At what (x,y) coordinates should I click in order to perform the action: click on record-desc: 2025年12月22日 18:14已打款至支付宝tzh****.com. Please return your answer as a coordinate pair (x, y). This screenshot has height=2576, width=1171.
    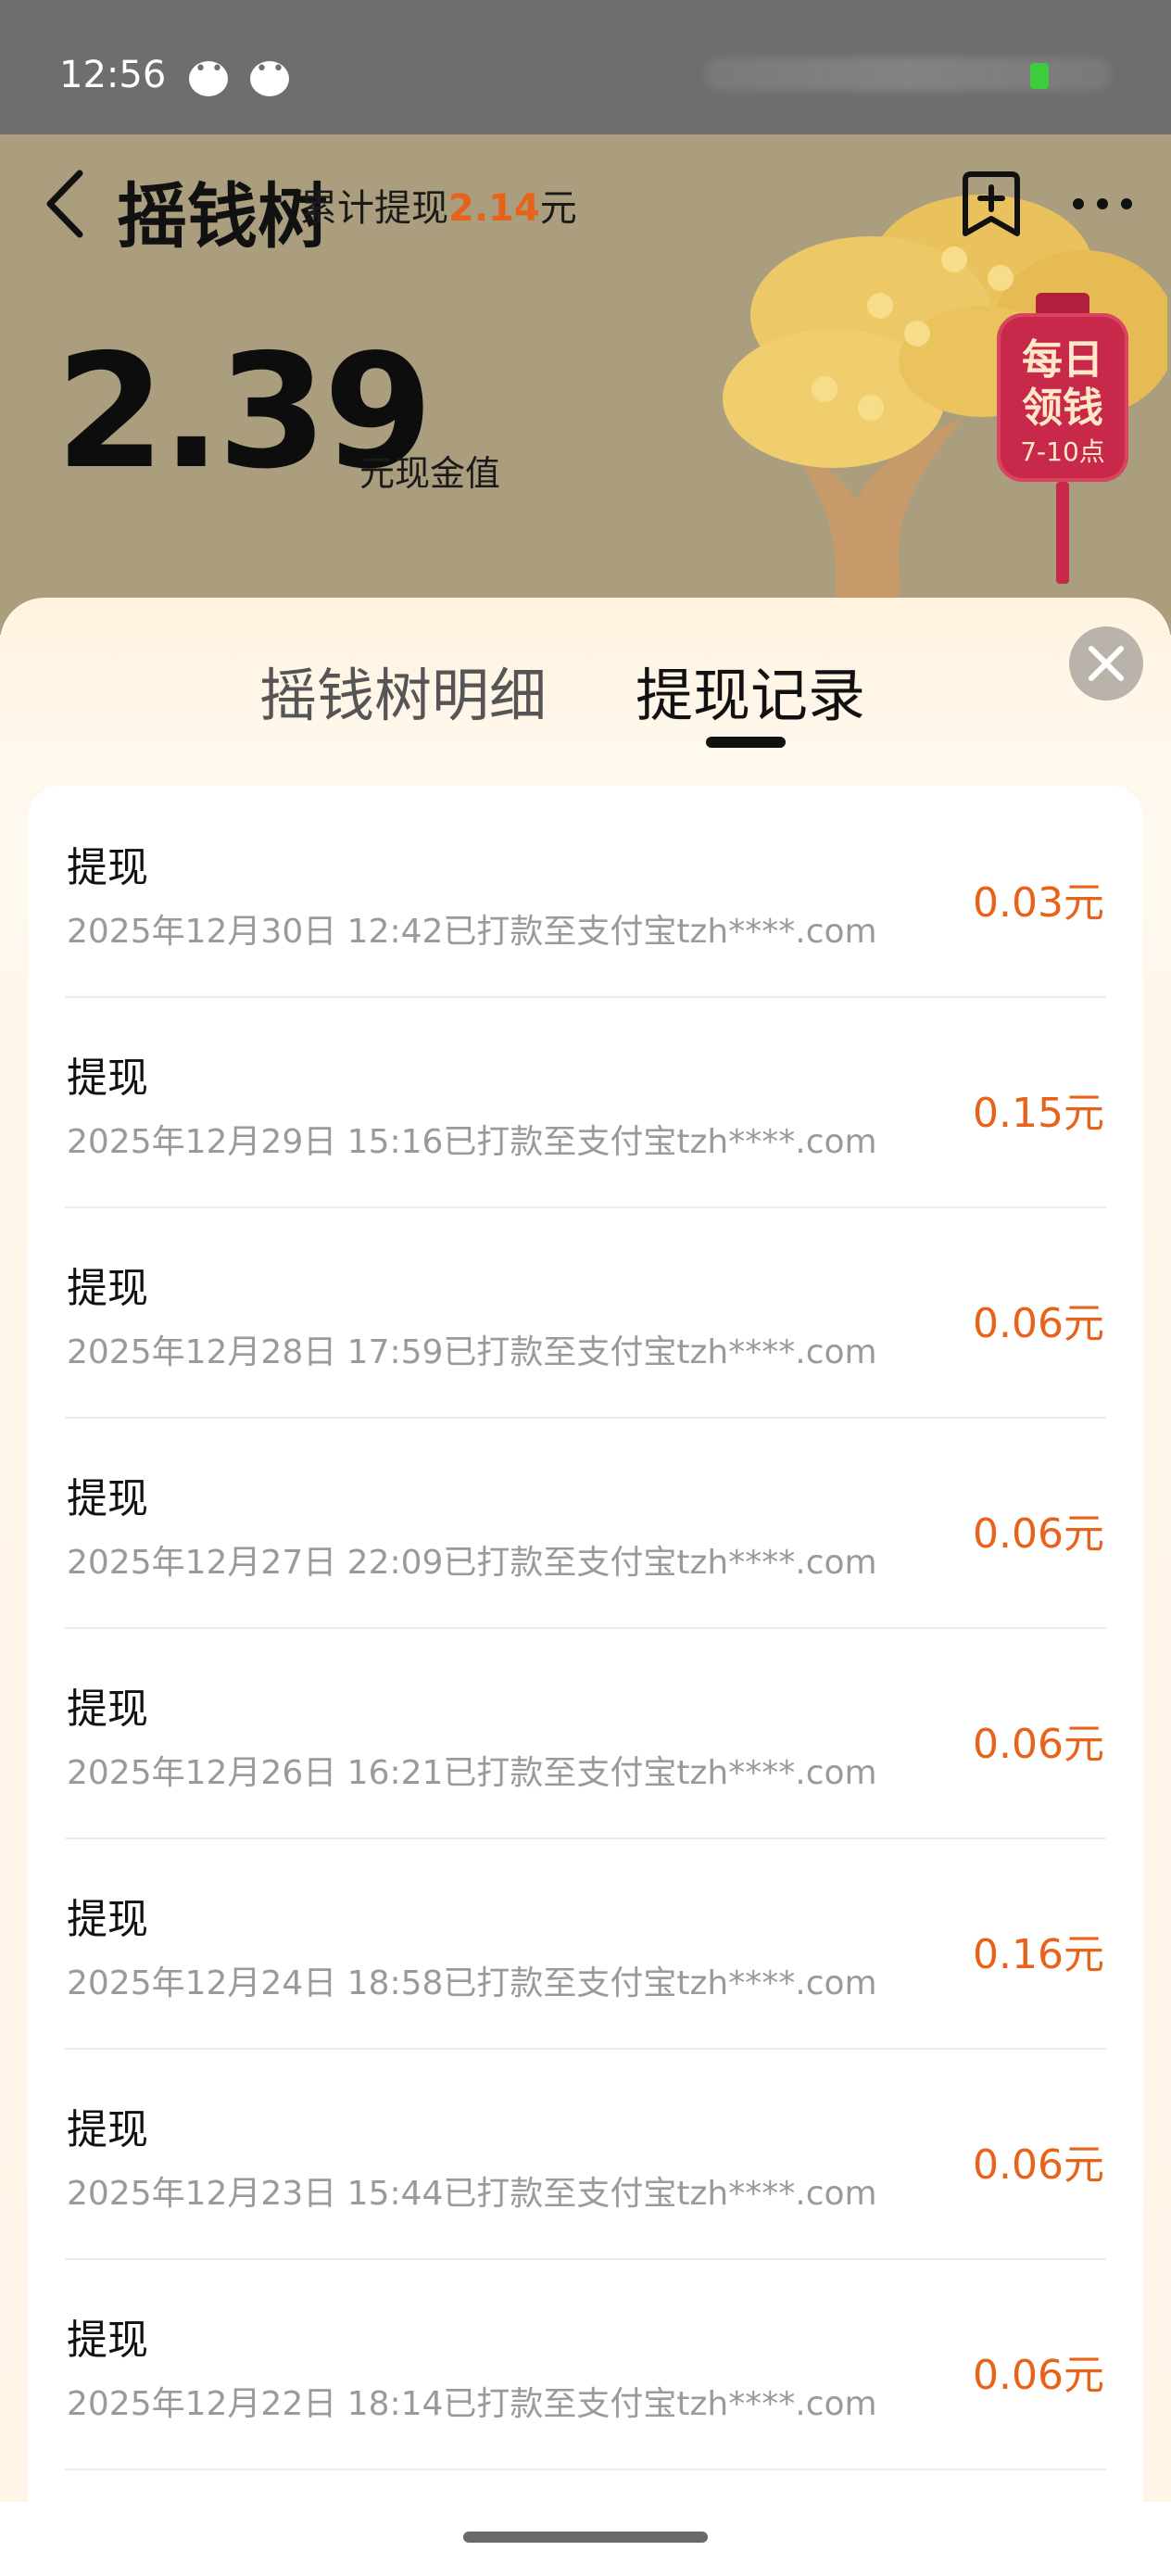
    Looking at the image, I should click on (472, 2404).